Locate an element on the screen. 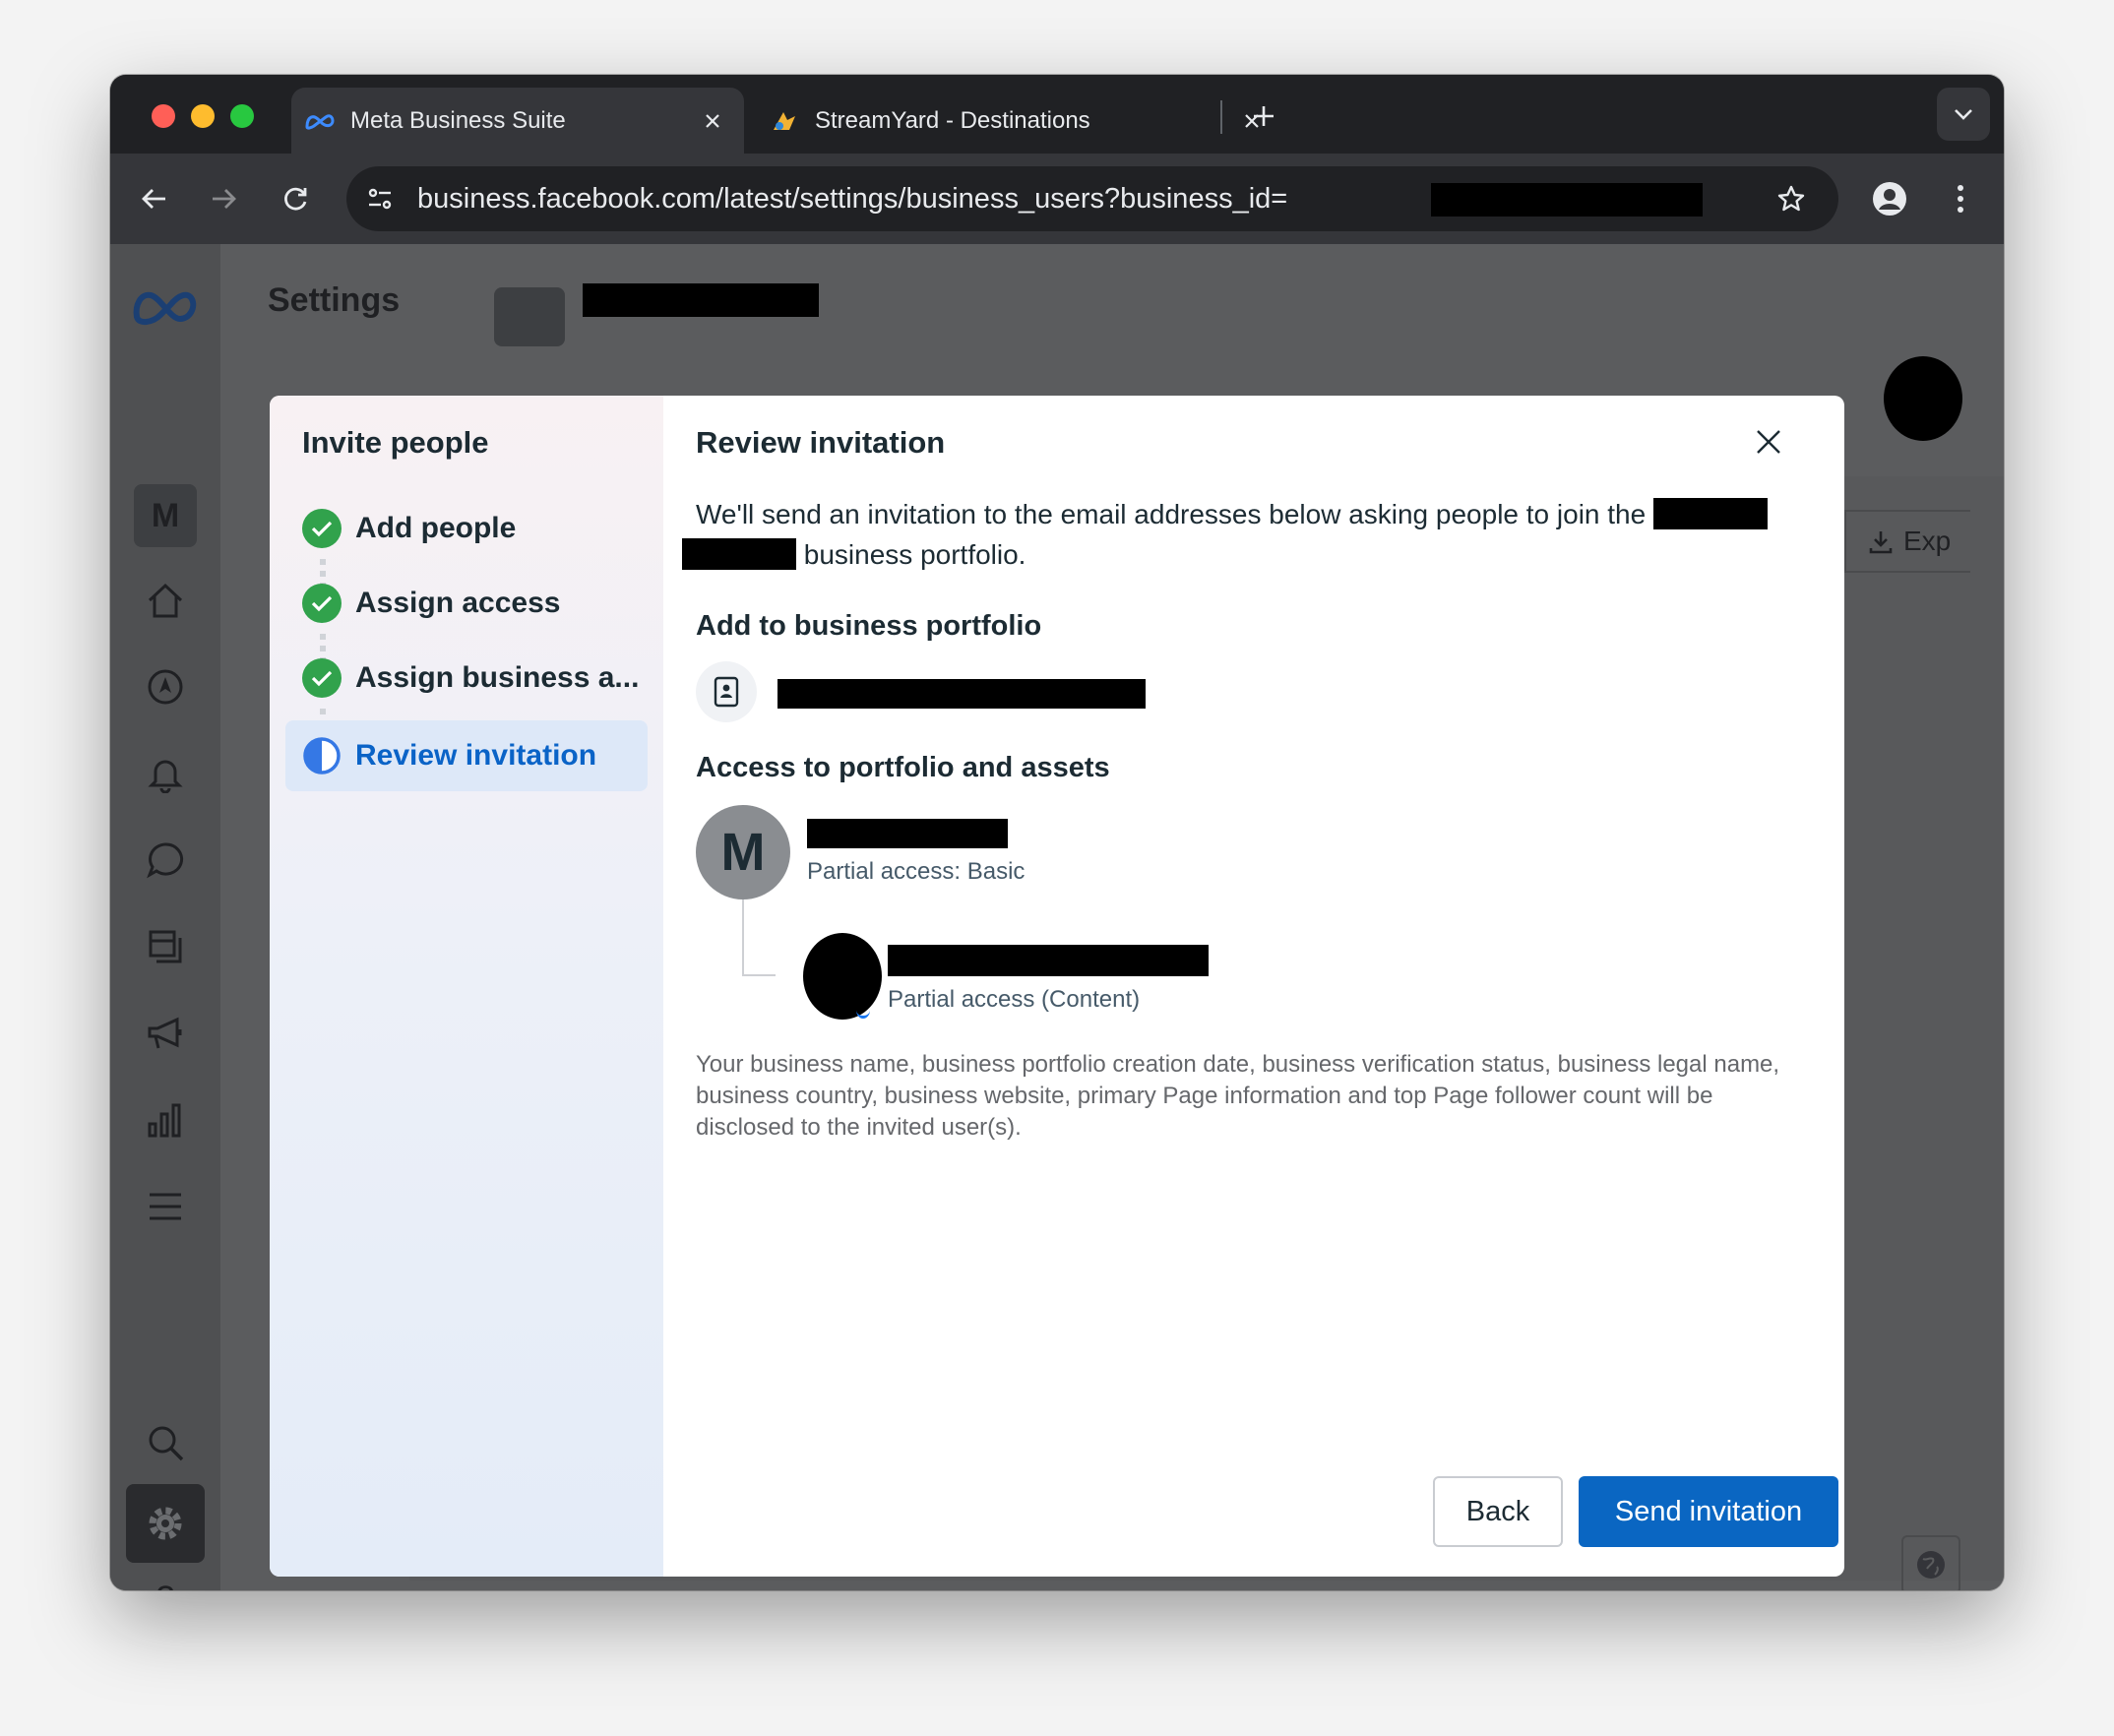 The height and width of the screenshot is (1736, 2114). menu-hamburger-icon is located at coordinates (165, 1206).